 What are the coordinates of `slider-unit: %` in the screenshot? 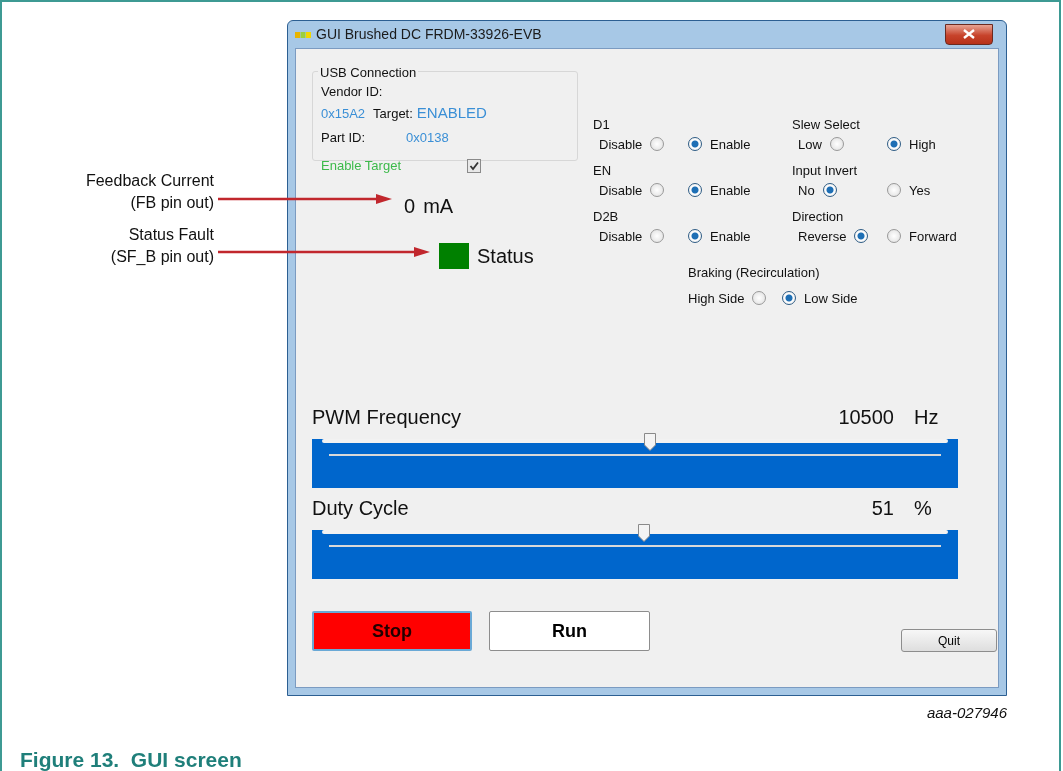 It's located at (923, 508).